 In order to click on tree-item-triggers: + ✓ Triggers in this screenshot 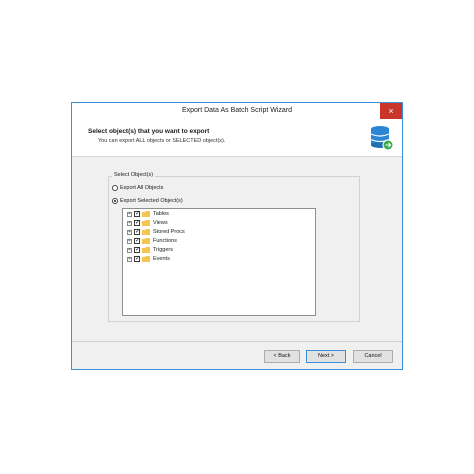, I will do `click(150, 250)`.